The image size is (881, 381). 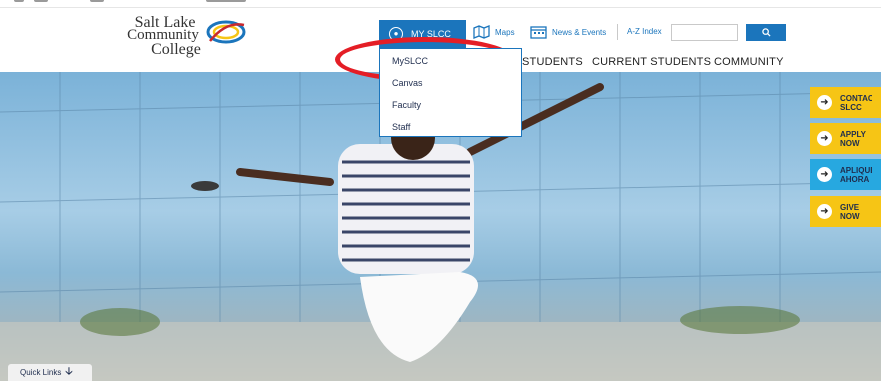 I want to click on quick-links-tab: Quick Links 🡣, so click(x=50, y=372).